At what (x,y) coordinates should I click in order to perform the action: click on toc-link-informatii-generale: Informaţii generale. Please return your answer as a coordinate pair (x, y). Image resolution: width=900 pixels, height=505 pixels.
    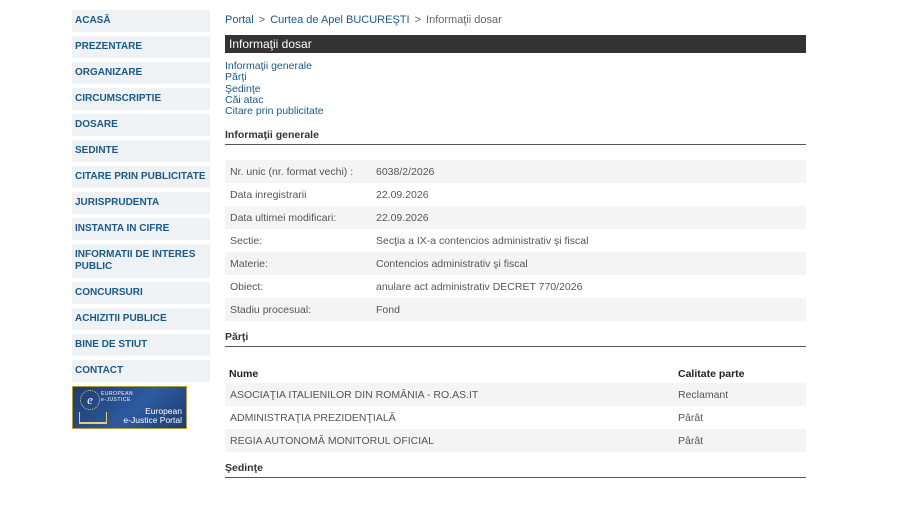
    Looking at the image, I should click on (515, 66).